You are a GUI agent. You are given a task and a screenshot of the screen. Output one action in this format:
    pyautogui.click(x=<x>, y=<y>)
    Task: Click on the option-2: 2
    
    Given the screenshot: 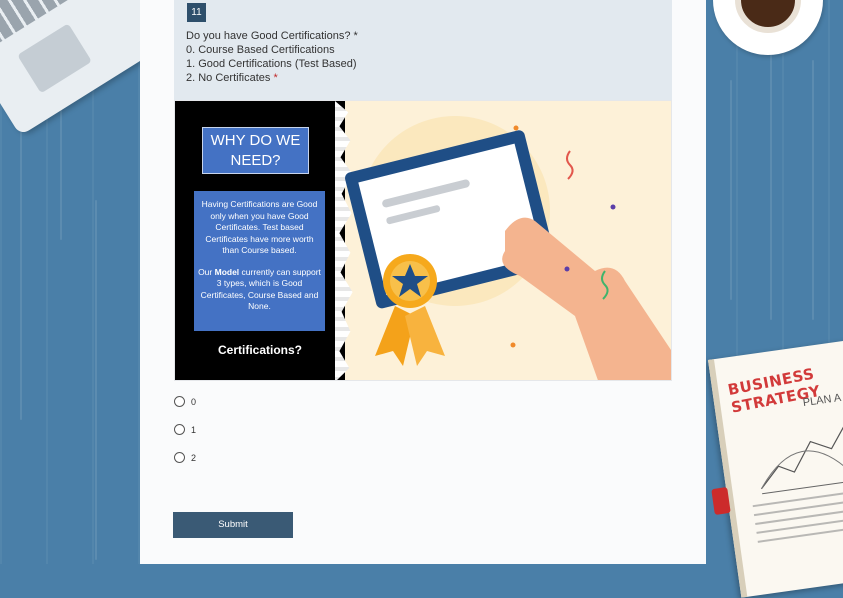 What is the action you would take?
    pyautogui.click(x=185, y=457)
    